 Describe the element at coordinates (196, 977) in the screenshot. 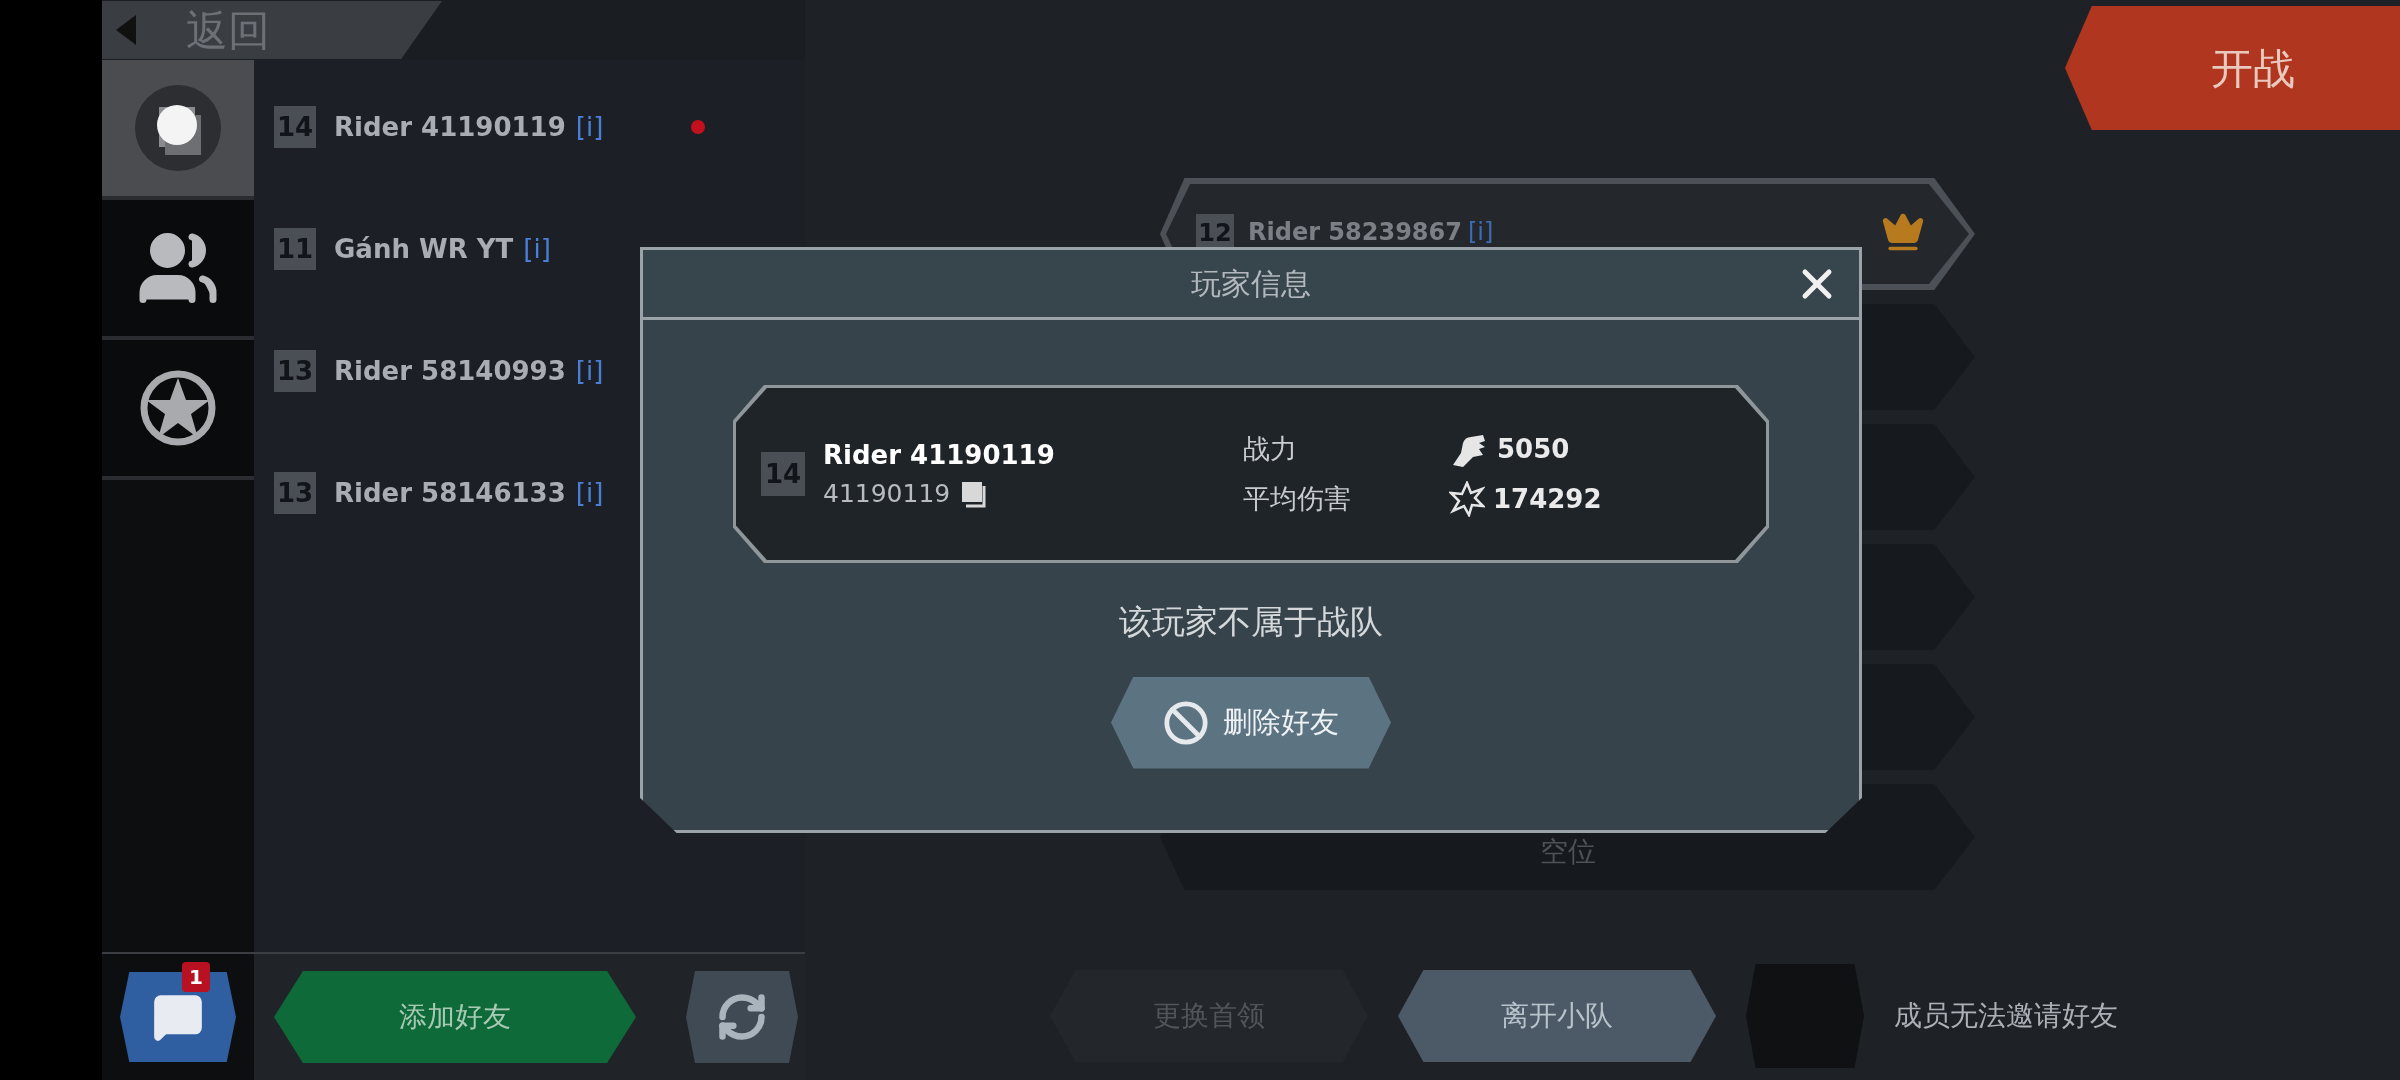

I see `notification-badge: 1` at that location.